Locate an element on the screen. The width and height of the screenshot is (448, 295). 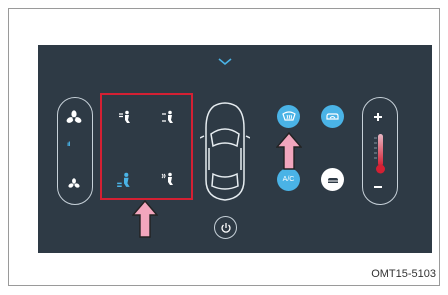
car-icon is located at coordinates (225, 151).